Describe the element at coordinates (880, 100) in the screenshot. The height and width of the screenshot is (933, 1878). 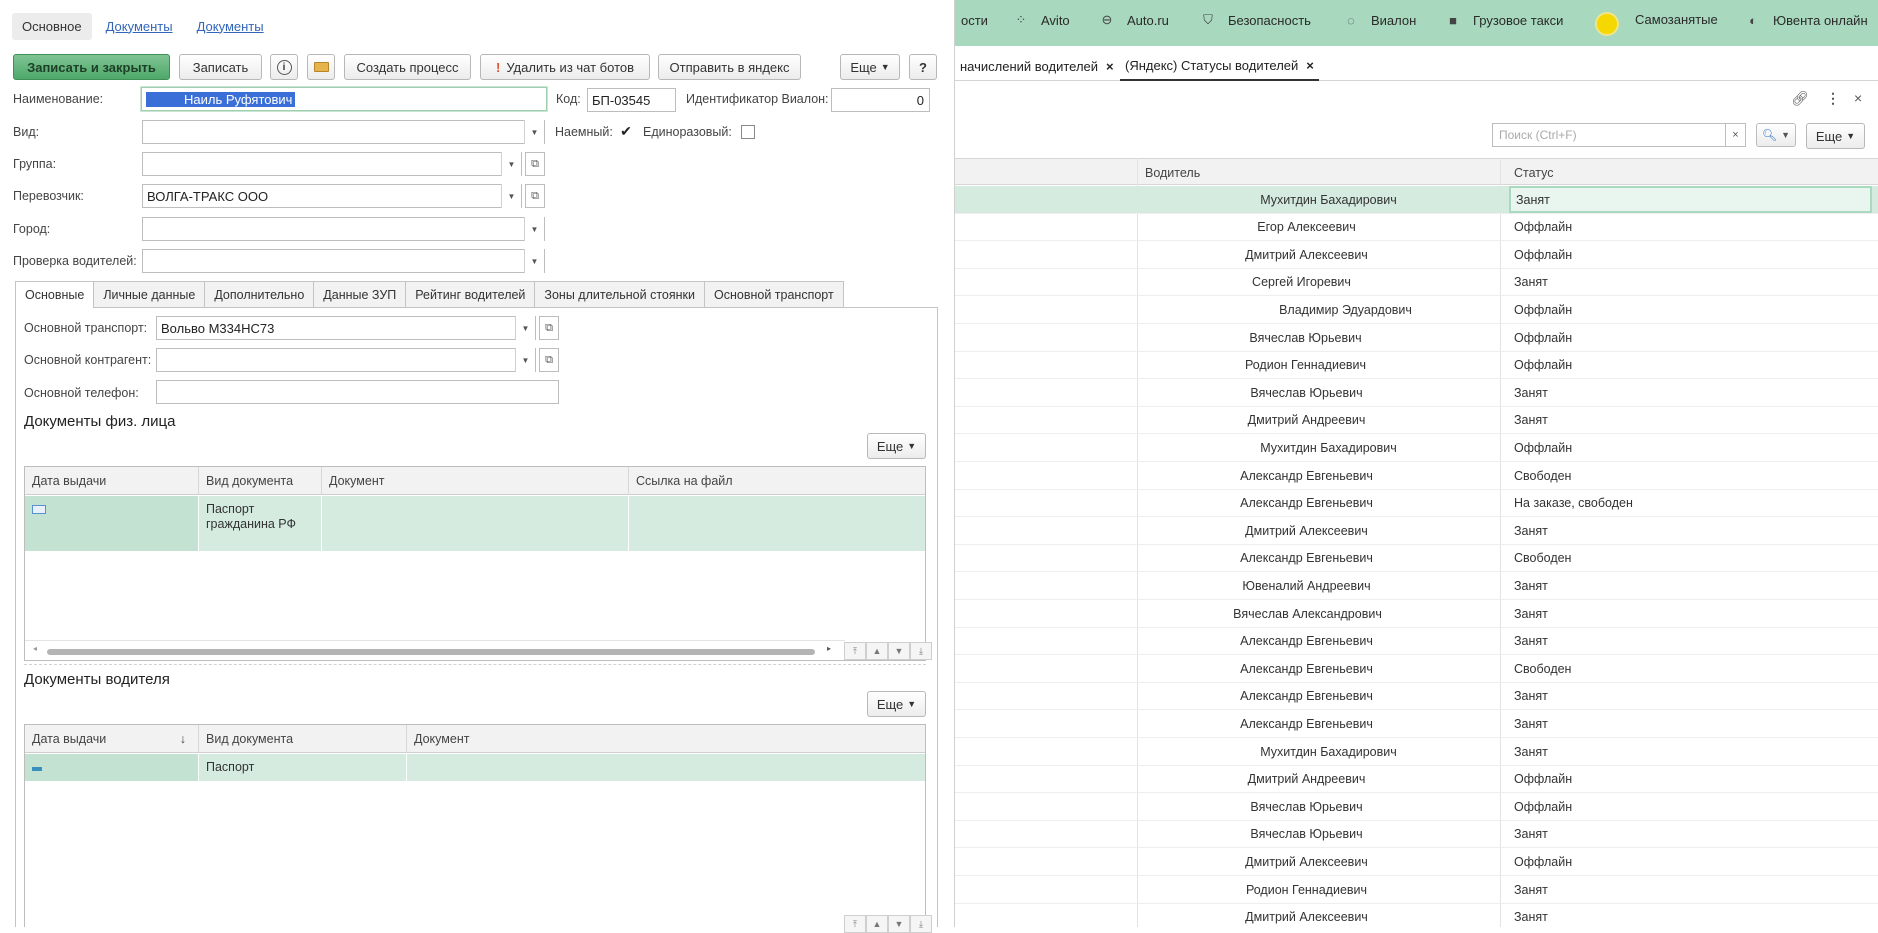
I see `vialon-id-input: 0` at that location.